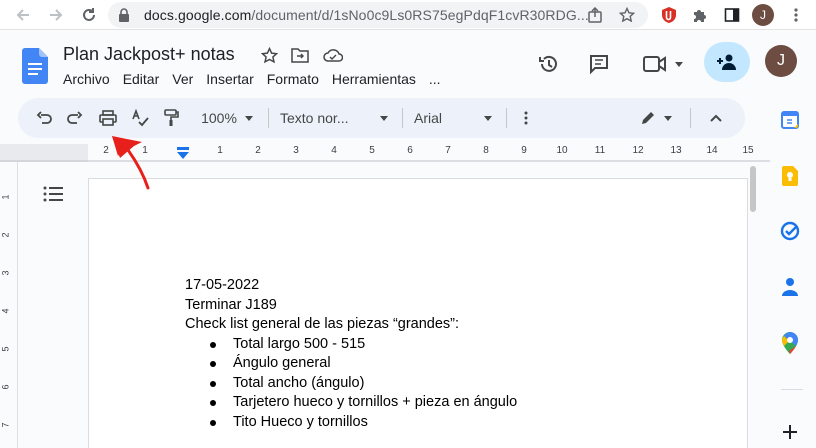 This screenshot has height=448, width=816. What do you see at coordinates (753, 189) in the screenshot?
I see `scrollbar-thumb` at bounding box center [753, 189].